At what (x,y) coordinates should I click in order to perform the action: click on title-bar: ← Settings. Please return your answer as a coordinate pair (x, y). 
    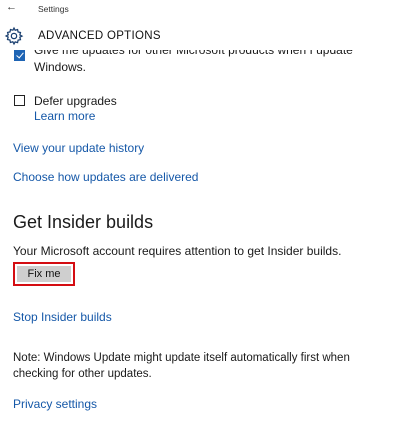
    Looking at the image, I should click on (200, 9).